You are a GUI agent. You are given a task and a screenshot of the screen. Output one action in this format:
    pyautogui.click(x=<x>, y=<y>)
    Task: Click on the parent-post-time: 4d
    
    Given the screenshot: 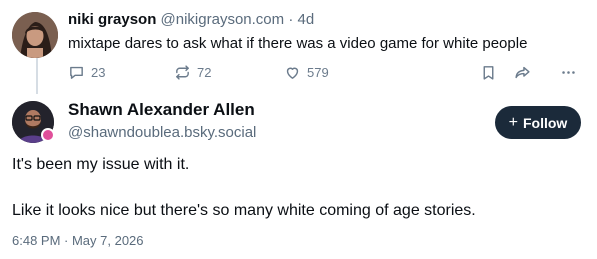 What is the action you would take?
    pyautogui.click(x=305, y=19)
    